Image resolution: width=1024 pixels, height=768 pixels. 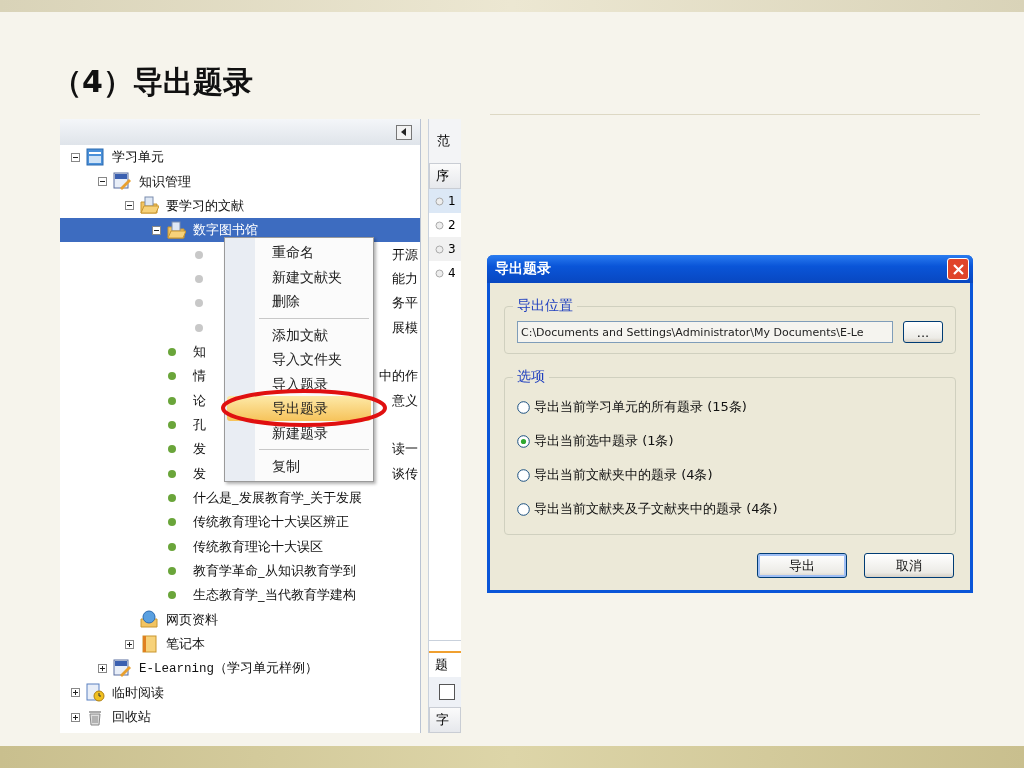 What do you see at coordinates (545, 306) in the screenshot?
I see `group-label: 导出位置` at bounding box center [545, 306].